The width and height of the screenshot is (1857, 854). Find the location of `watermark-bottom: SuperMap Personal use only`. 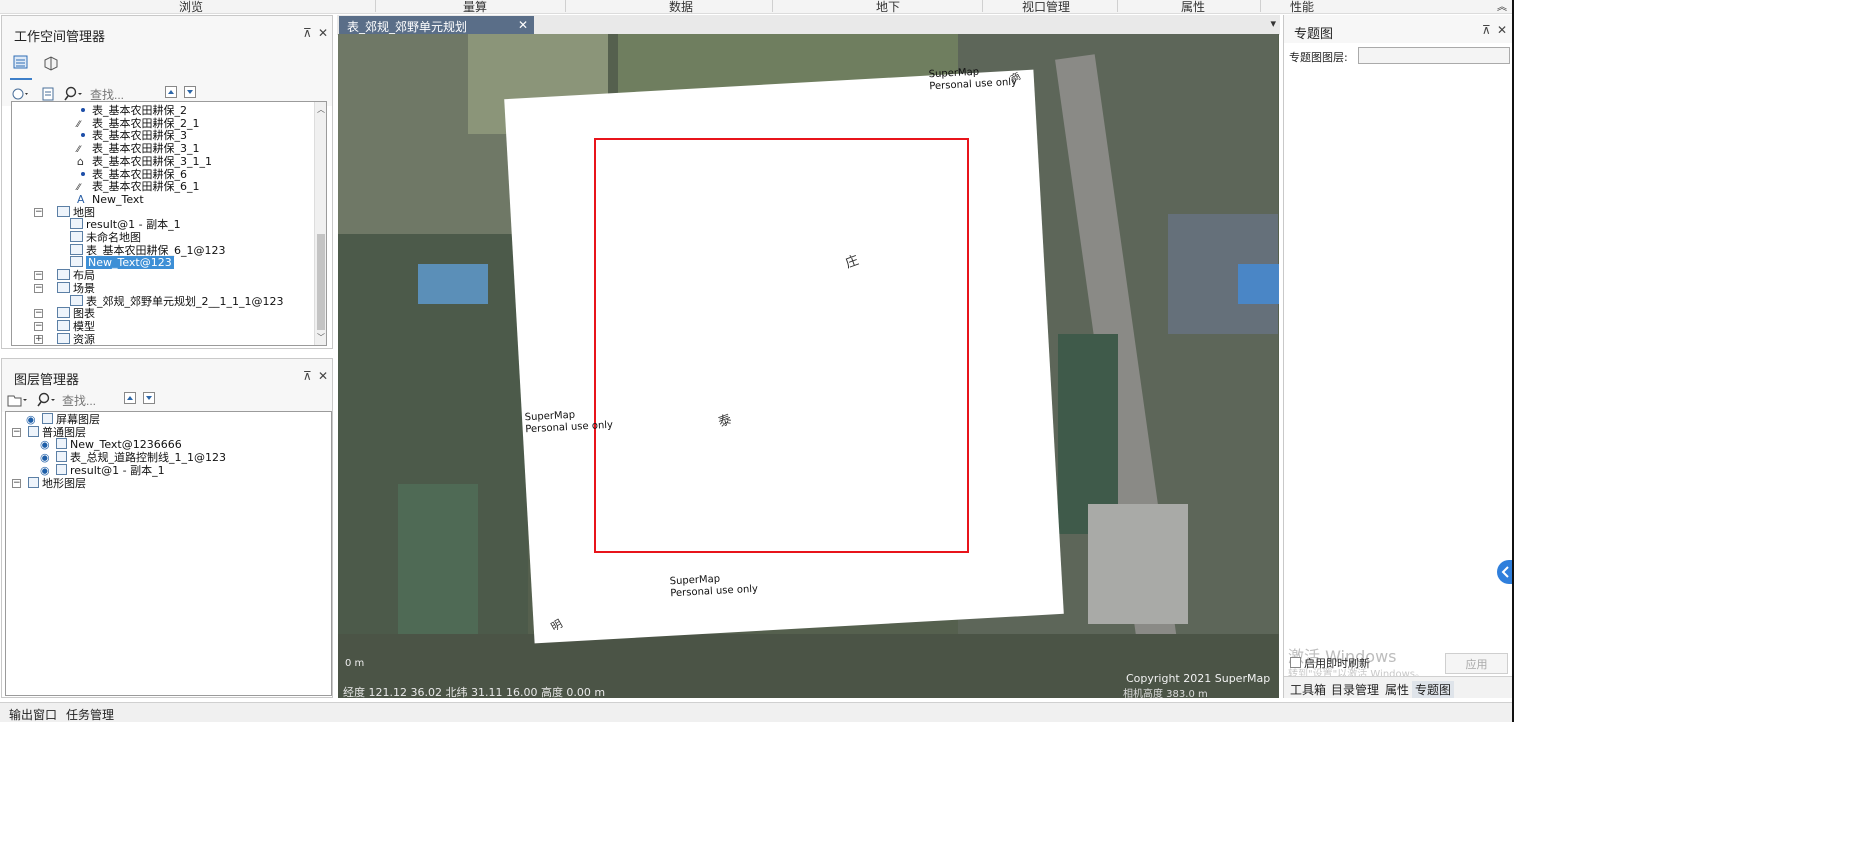

watermark-bottom: SuperMap Personal use only is located at coordinates (714, 586).